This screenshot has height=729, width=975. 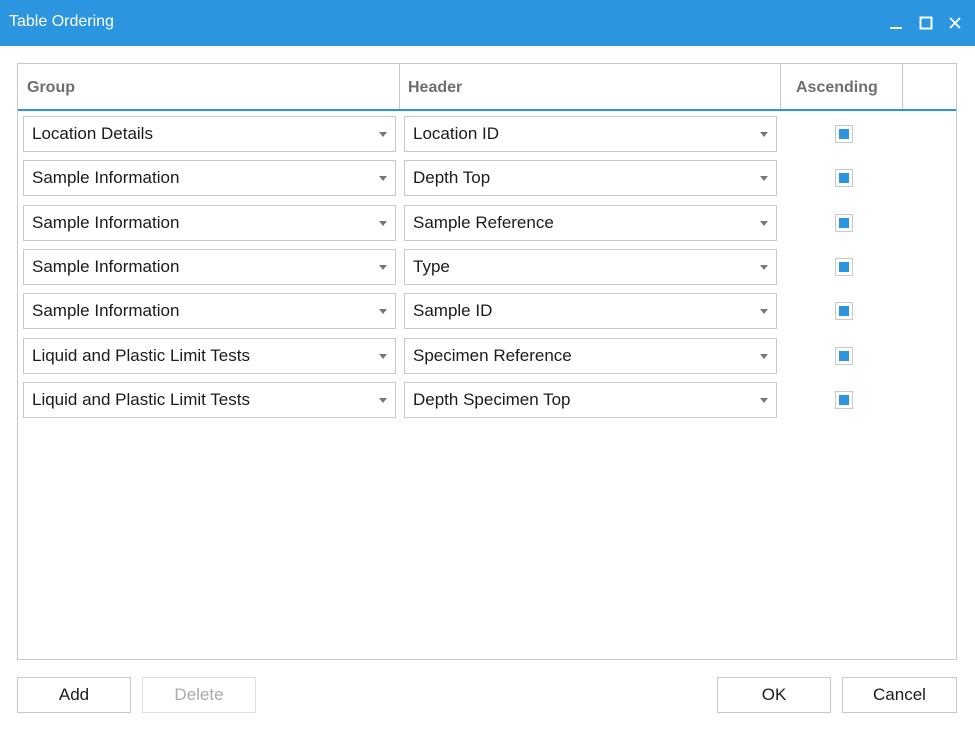 I want to click on column-header-ascending: Ascending, so click(x=837, y=86).